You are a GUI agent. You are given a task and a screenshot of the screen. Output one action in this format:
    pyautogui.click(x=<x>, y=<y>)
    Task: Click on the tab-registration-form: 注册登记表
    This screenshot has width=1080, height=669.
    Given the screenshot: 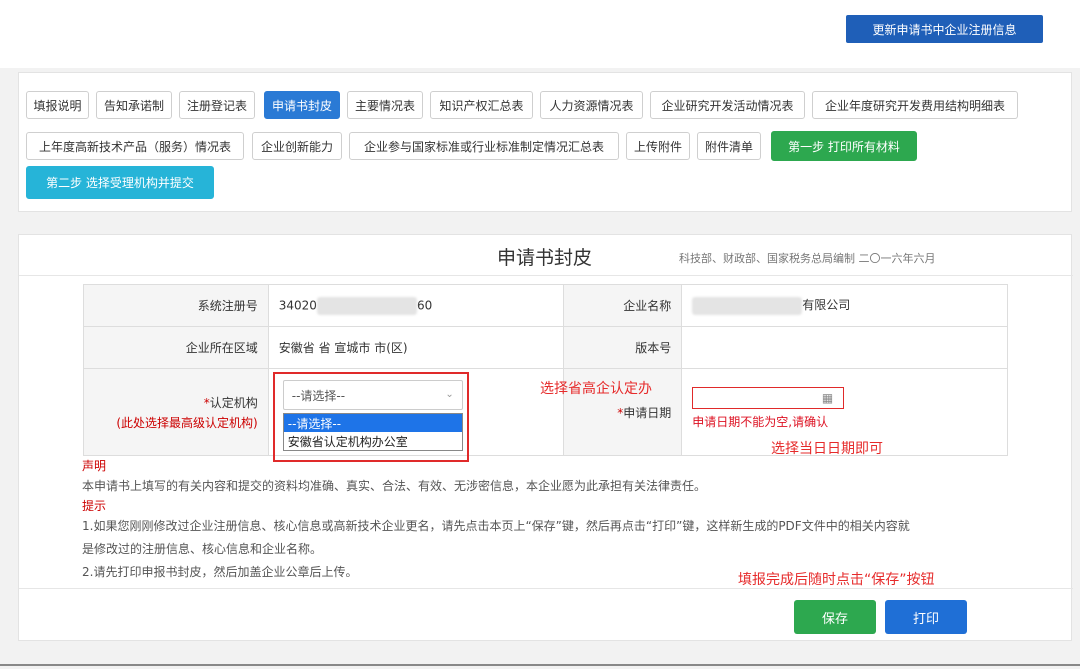 What is the action you would take?
    pyautogui.click(x=217, y=105)
    